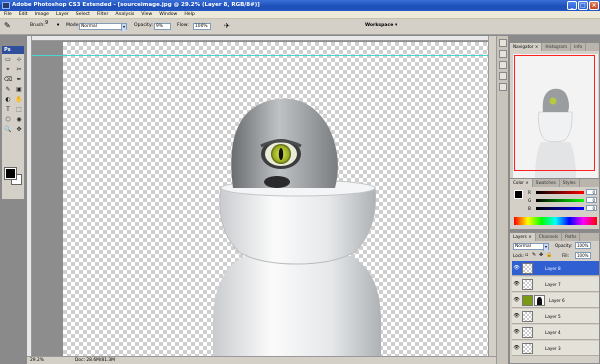 The image size is (600, 364). Describe the element at coordinates (168, 14) in the screenshot. I see `menu-window: Window` at that location.